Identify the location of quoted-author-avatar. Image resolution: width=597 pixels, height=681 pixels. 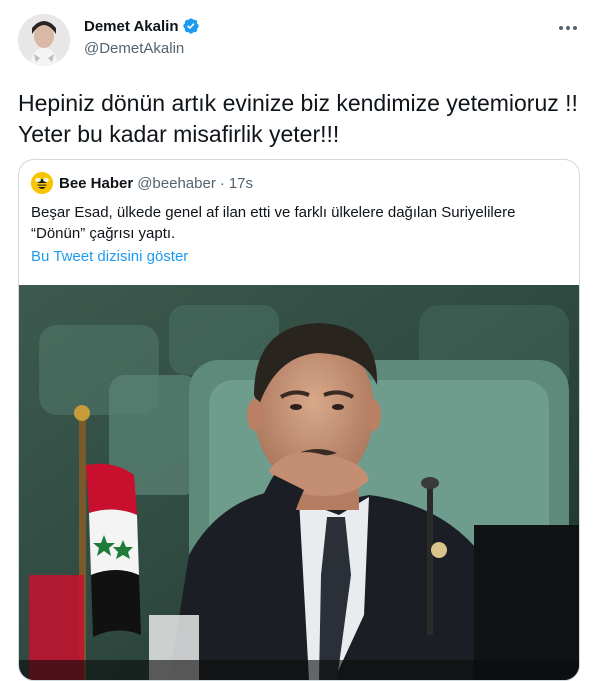
(42, 183).